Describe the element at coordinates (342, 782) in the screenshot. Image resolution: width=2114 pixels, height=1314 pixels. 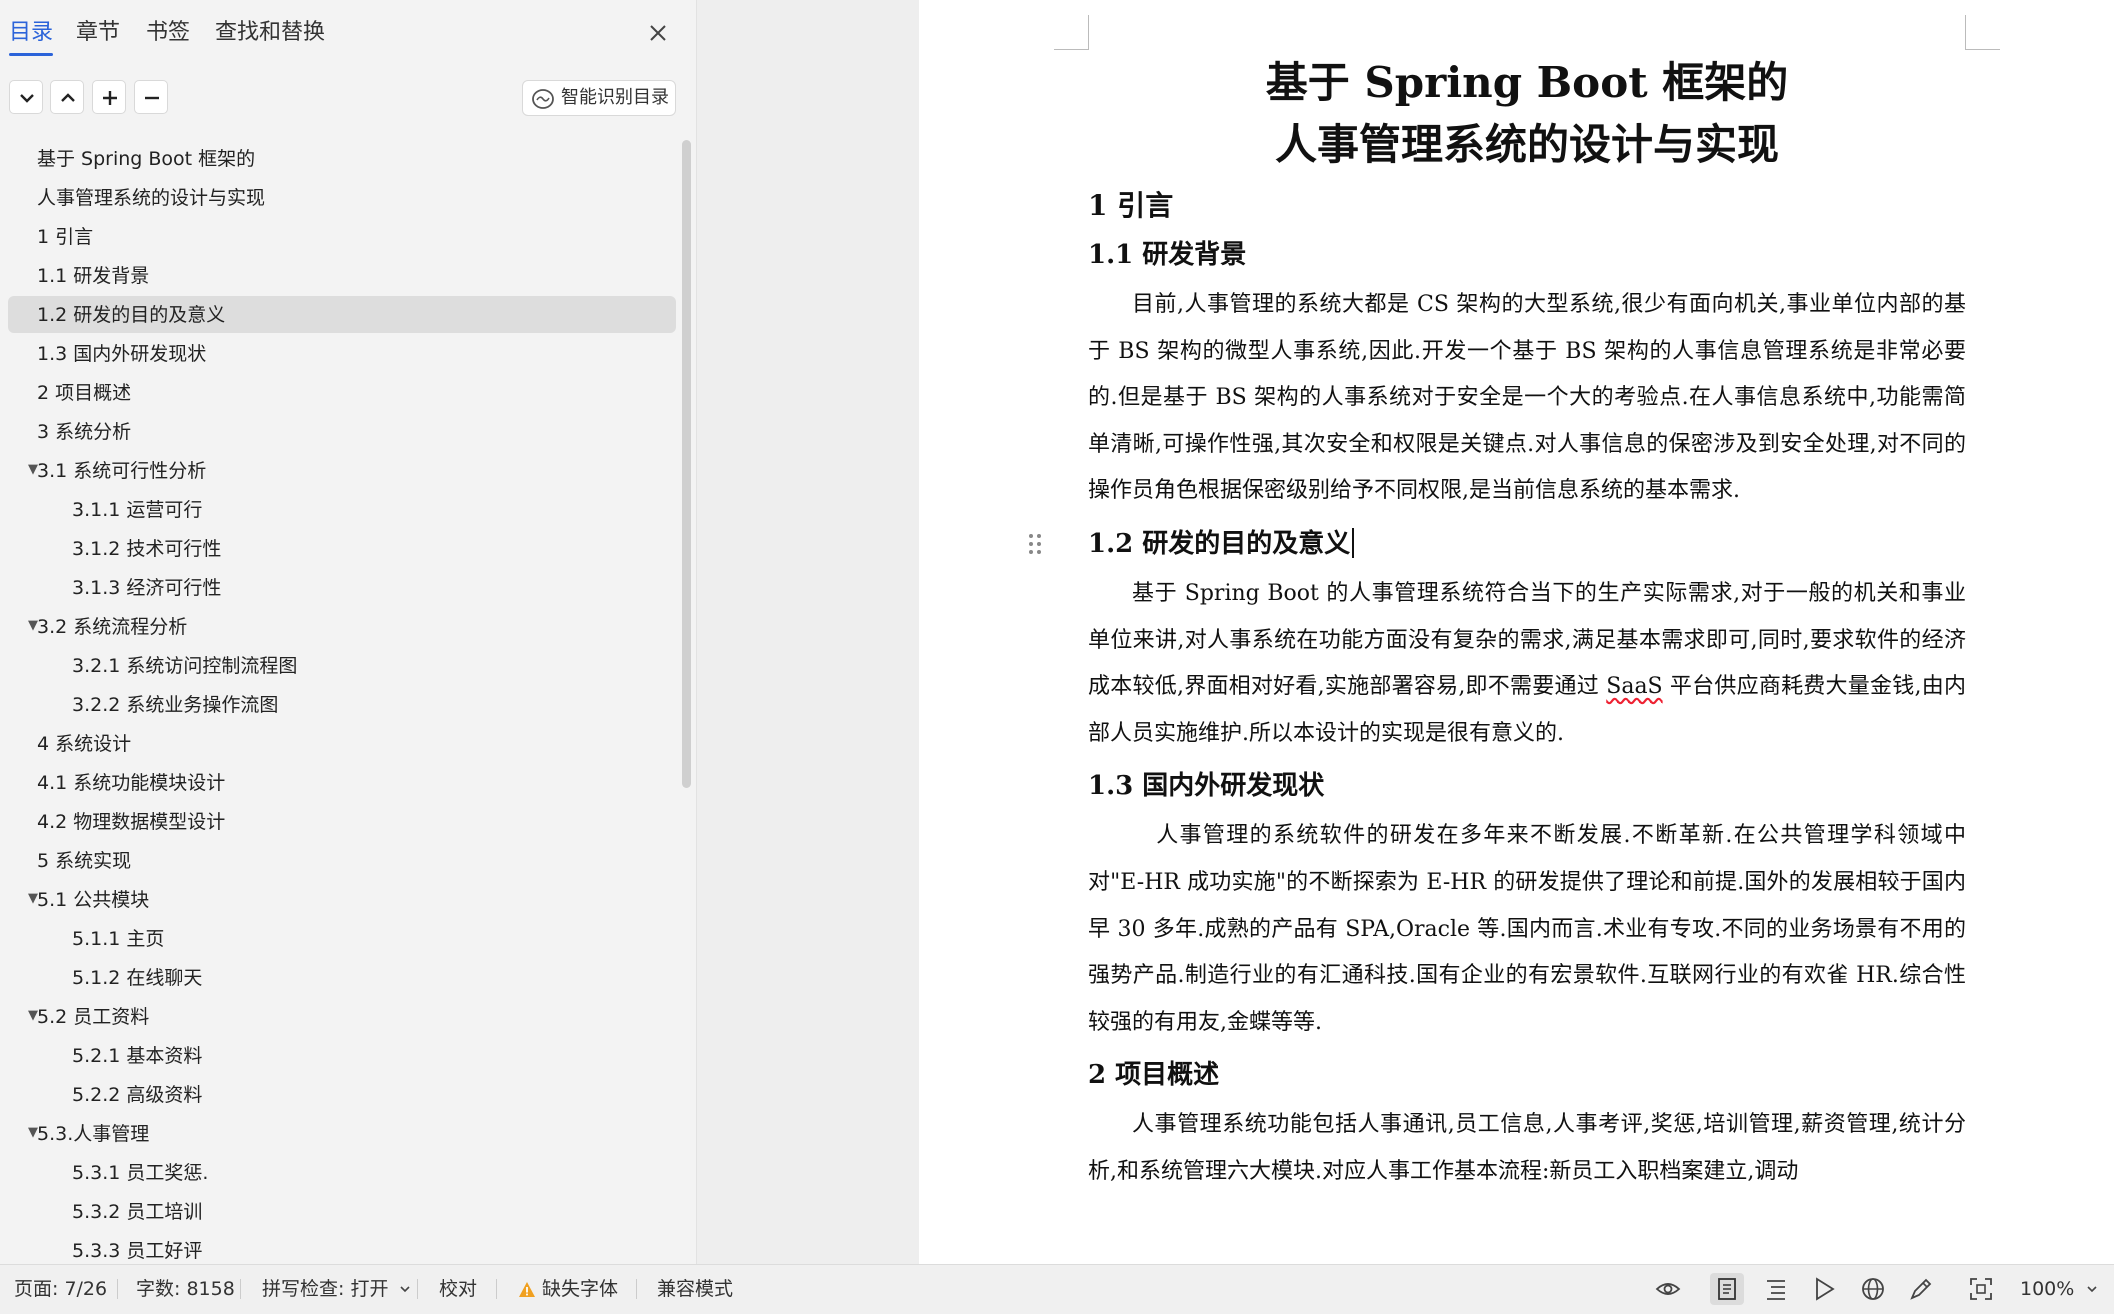
I see `toc-item: 4.1 系统功能模块设计` at that location.